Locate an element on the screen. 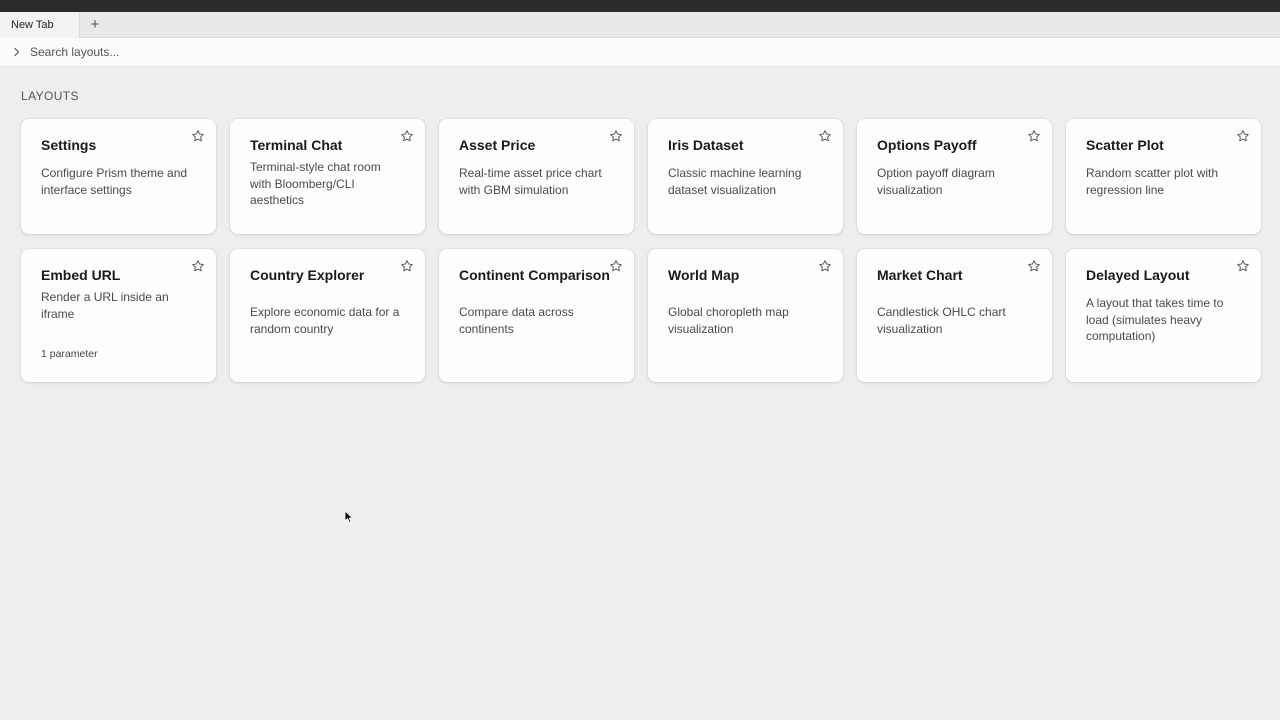  new-tab-button: + is located at coordinates (95, 24).